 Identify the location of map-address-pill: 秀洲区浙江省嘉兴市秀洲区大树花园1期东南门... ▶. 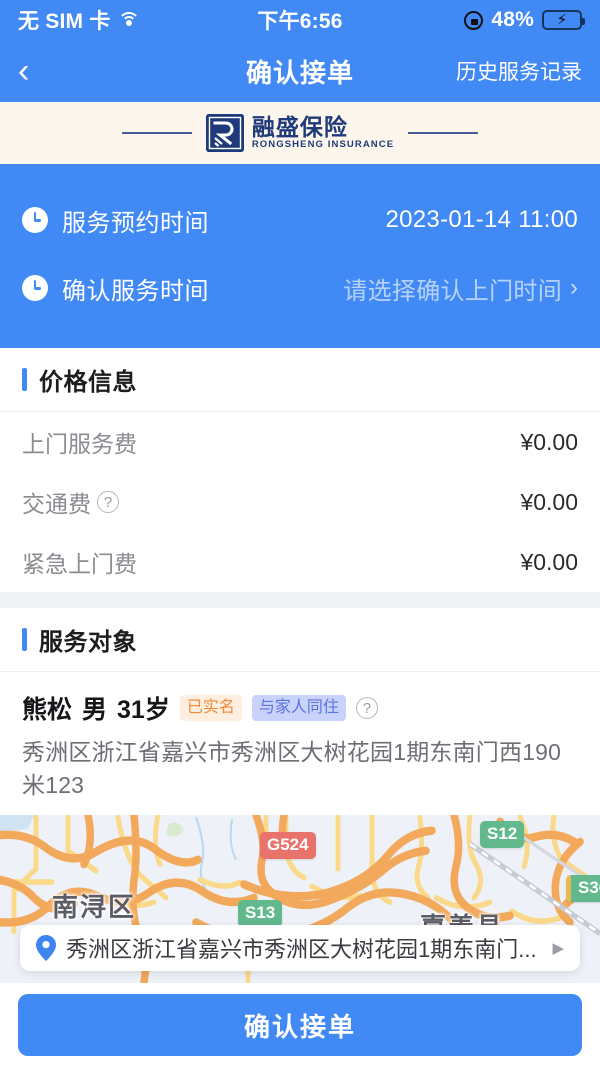
(300, 948).